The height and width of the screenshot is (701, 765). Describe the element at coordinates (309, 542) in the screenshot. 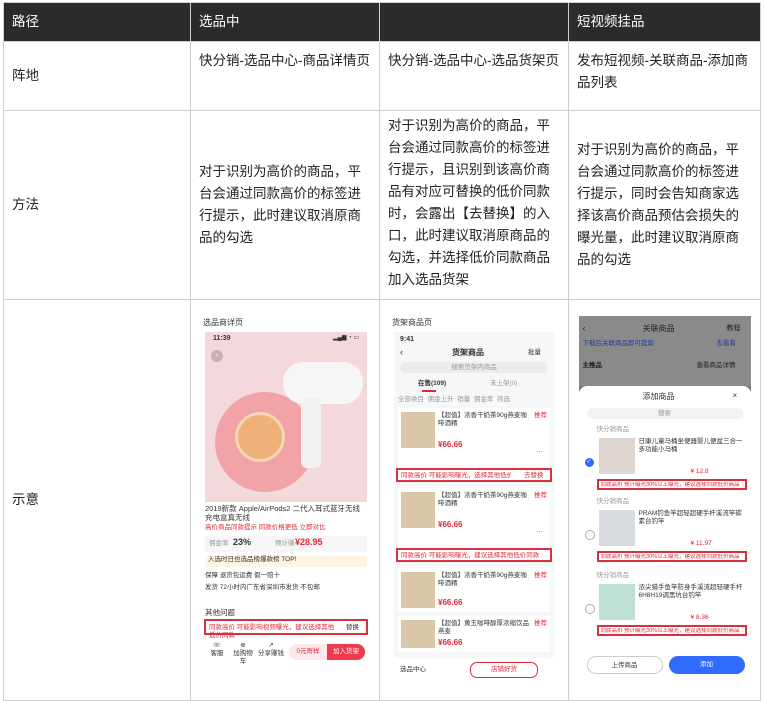

I see `earn-value: ¥28.95` at that location.